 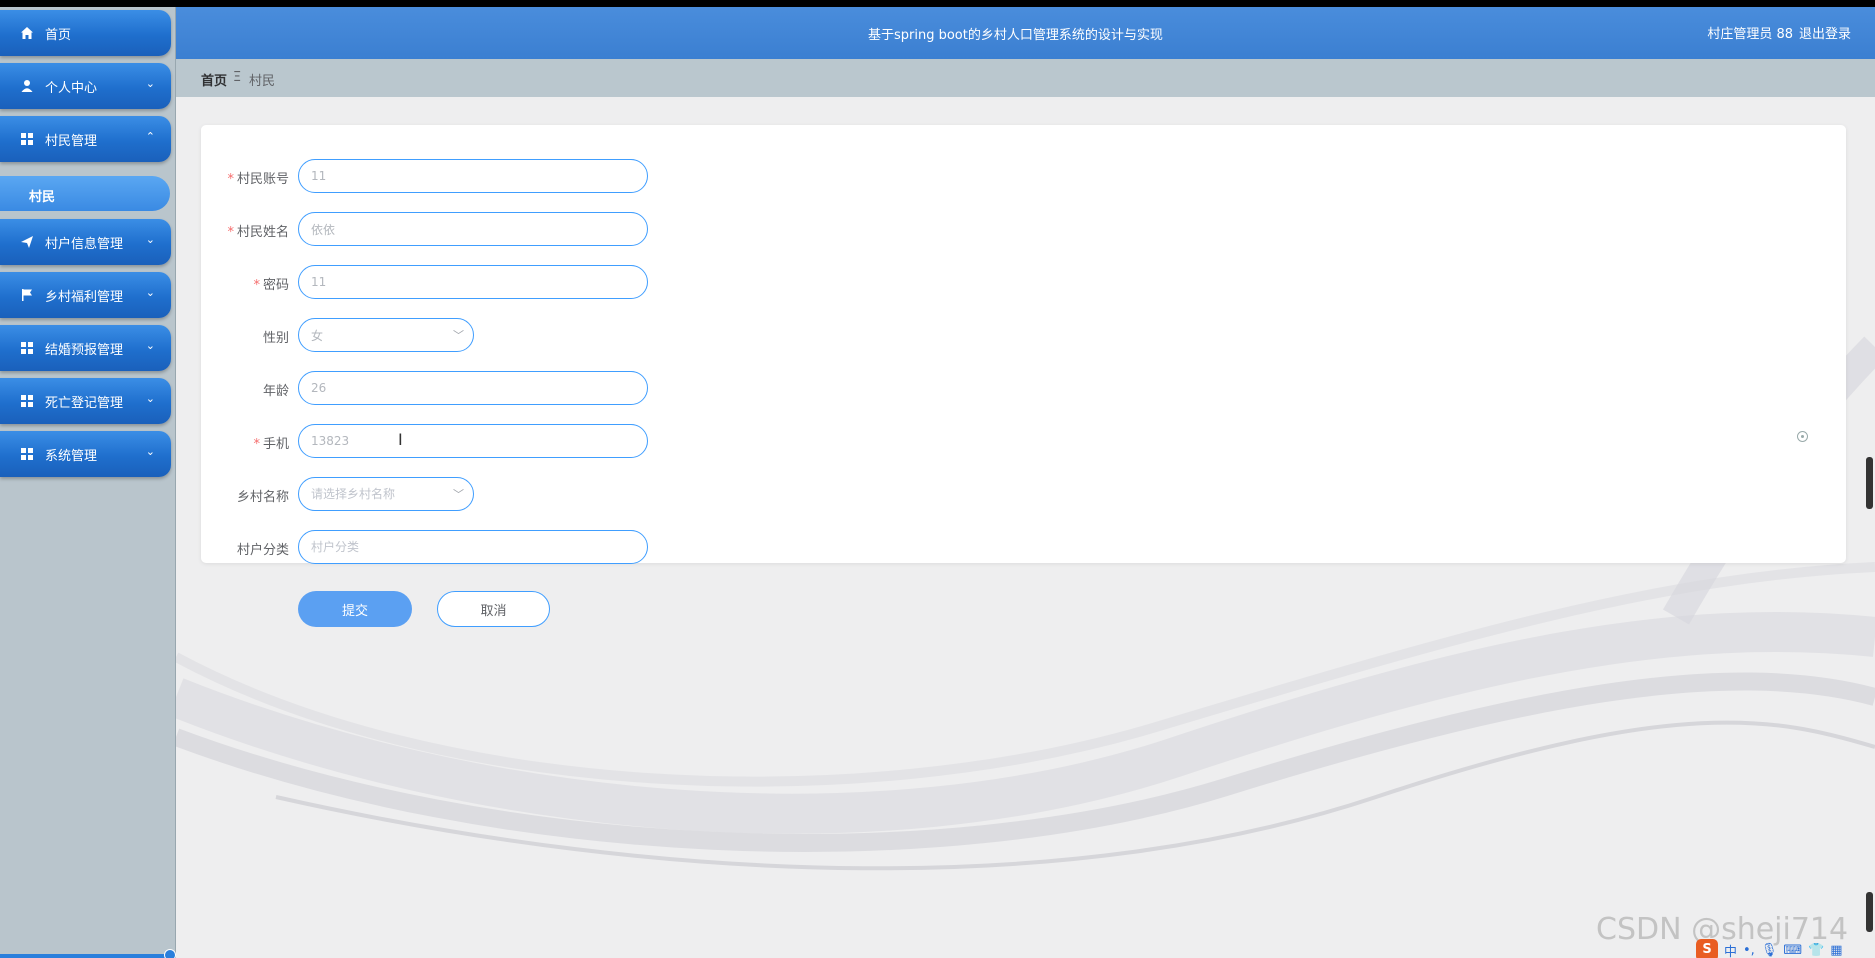 What do you see at coordinates (473, 229) in the screenshot?
I see `name-input` at bounding box center [473, 229].